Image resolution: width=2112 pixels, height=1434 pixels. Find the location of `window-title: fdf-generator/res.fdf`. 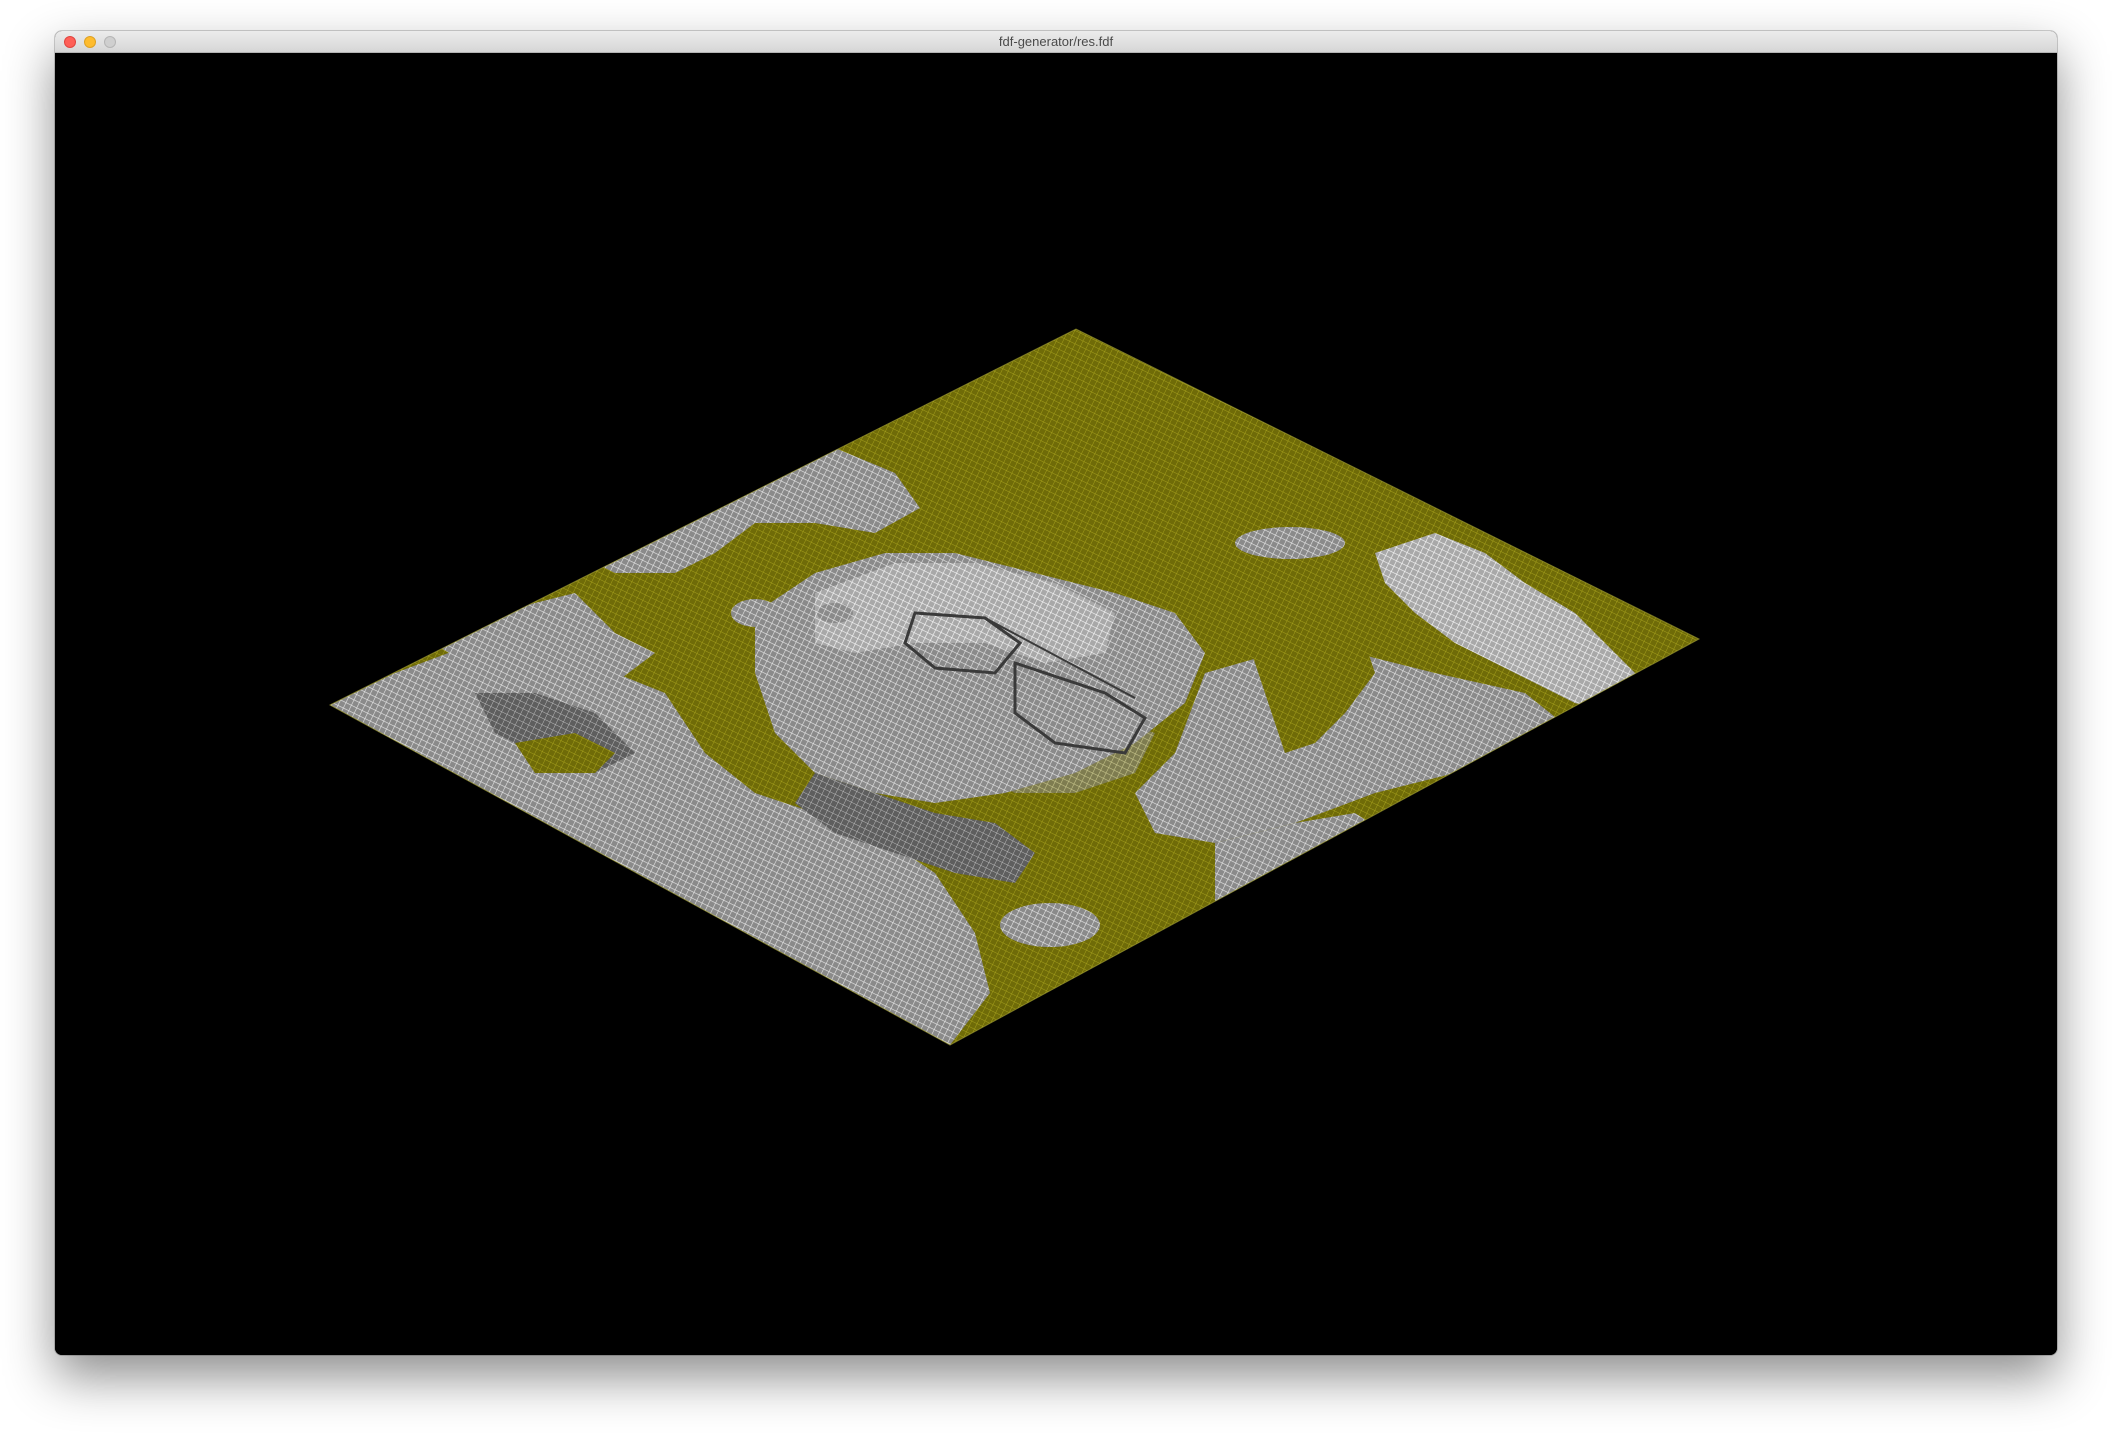

window-title: fdf-generator/res.fdf is located at coordinates (1056, 41).